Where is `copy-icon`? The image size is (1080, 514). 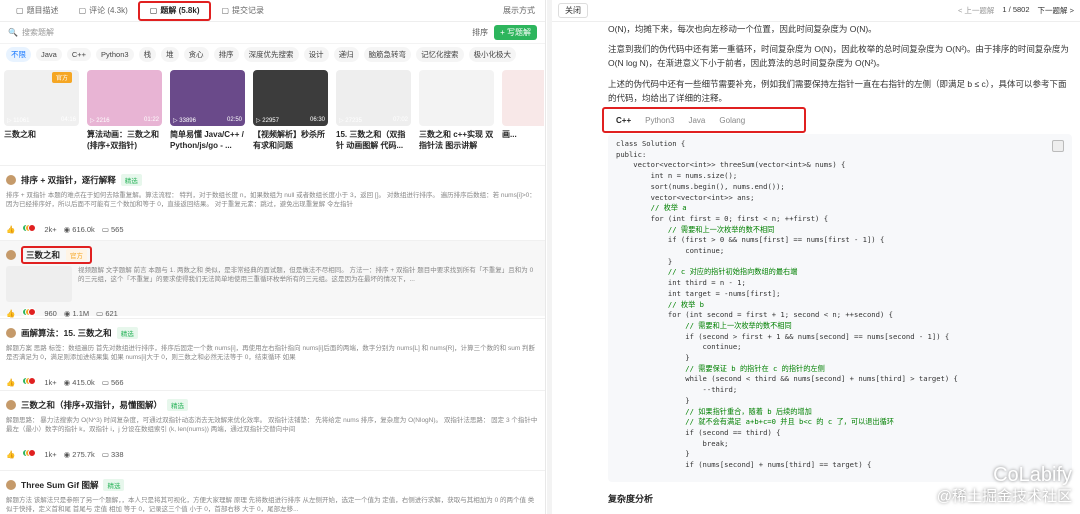 copy-icon is located at coordinates (1058, 146).